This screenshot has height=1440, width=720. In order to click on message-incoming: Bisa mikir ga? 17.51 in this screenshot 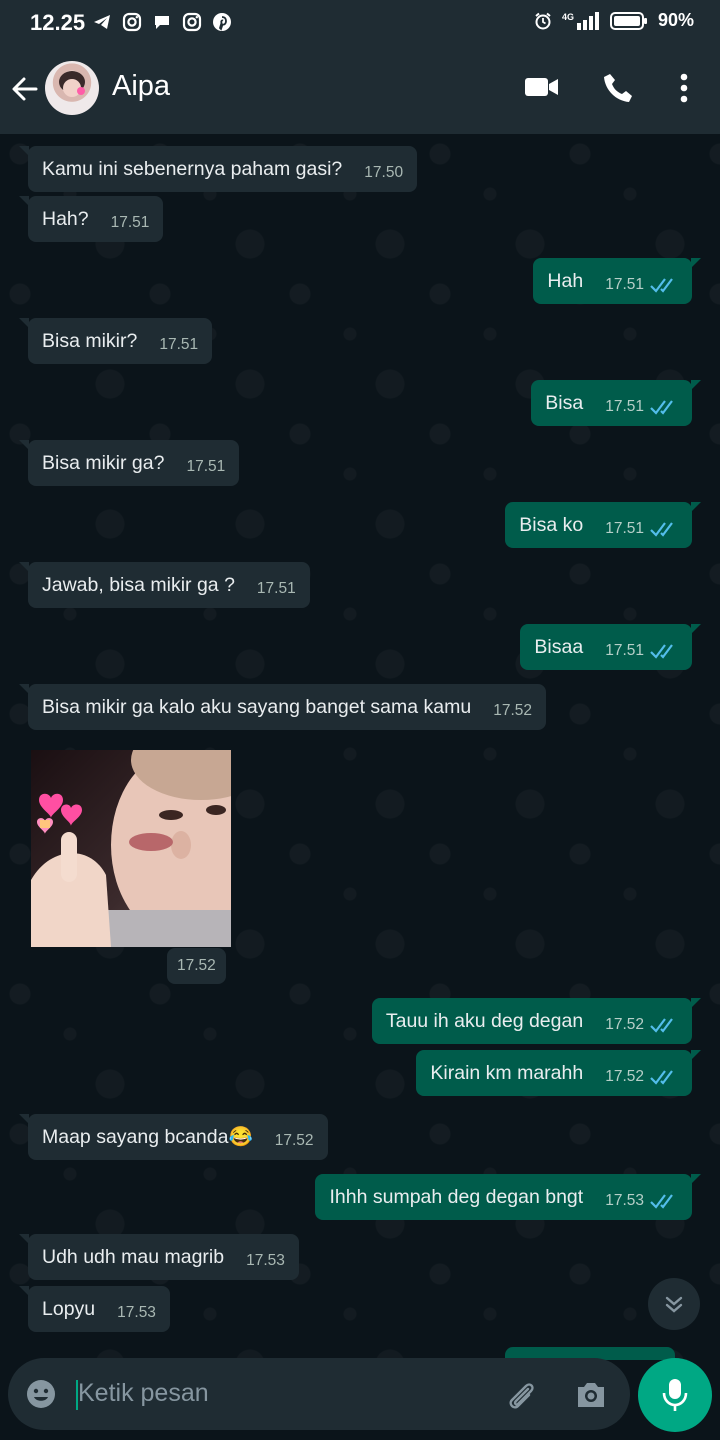, I will do `click(129, 463)`.